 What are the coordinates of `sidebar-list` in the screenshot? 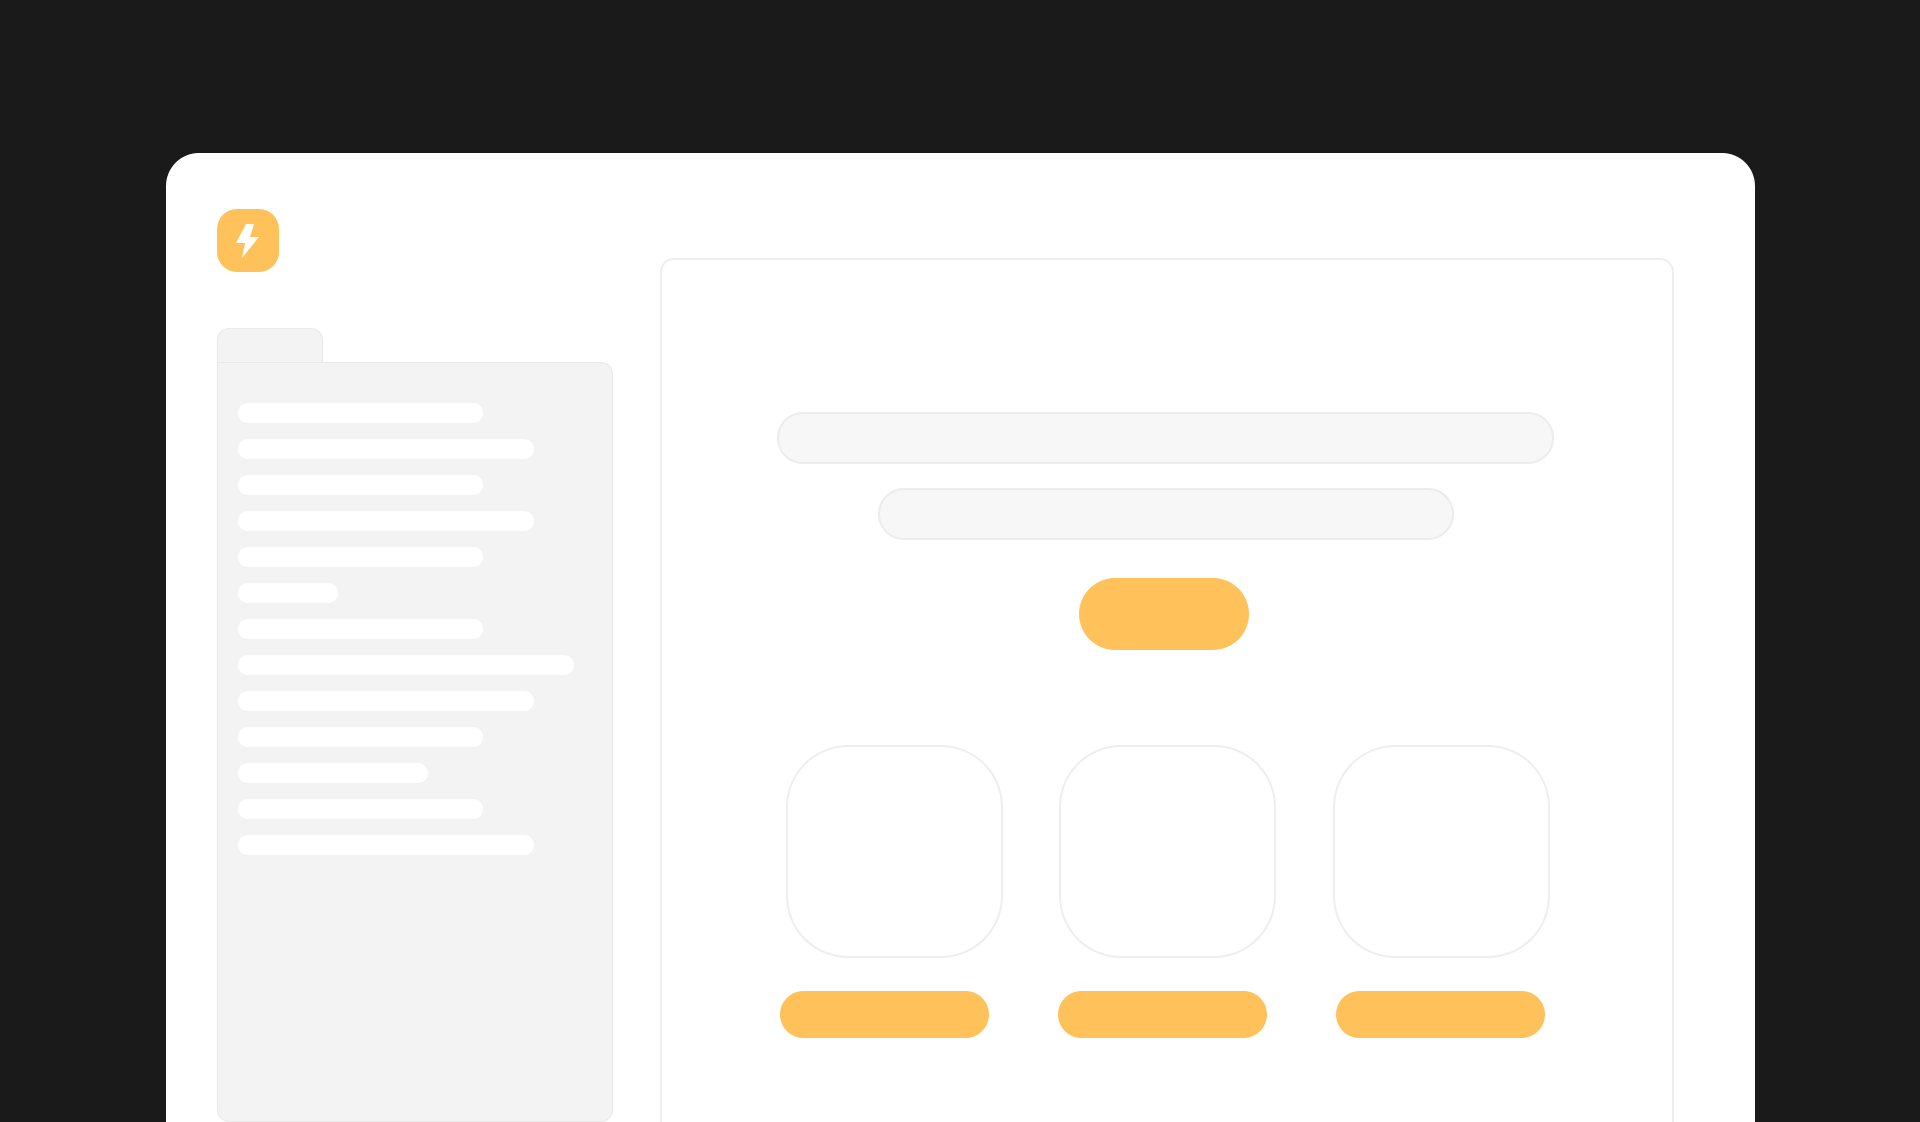 It's located at (406, 637).